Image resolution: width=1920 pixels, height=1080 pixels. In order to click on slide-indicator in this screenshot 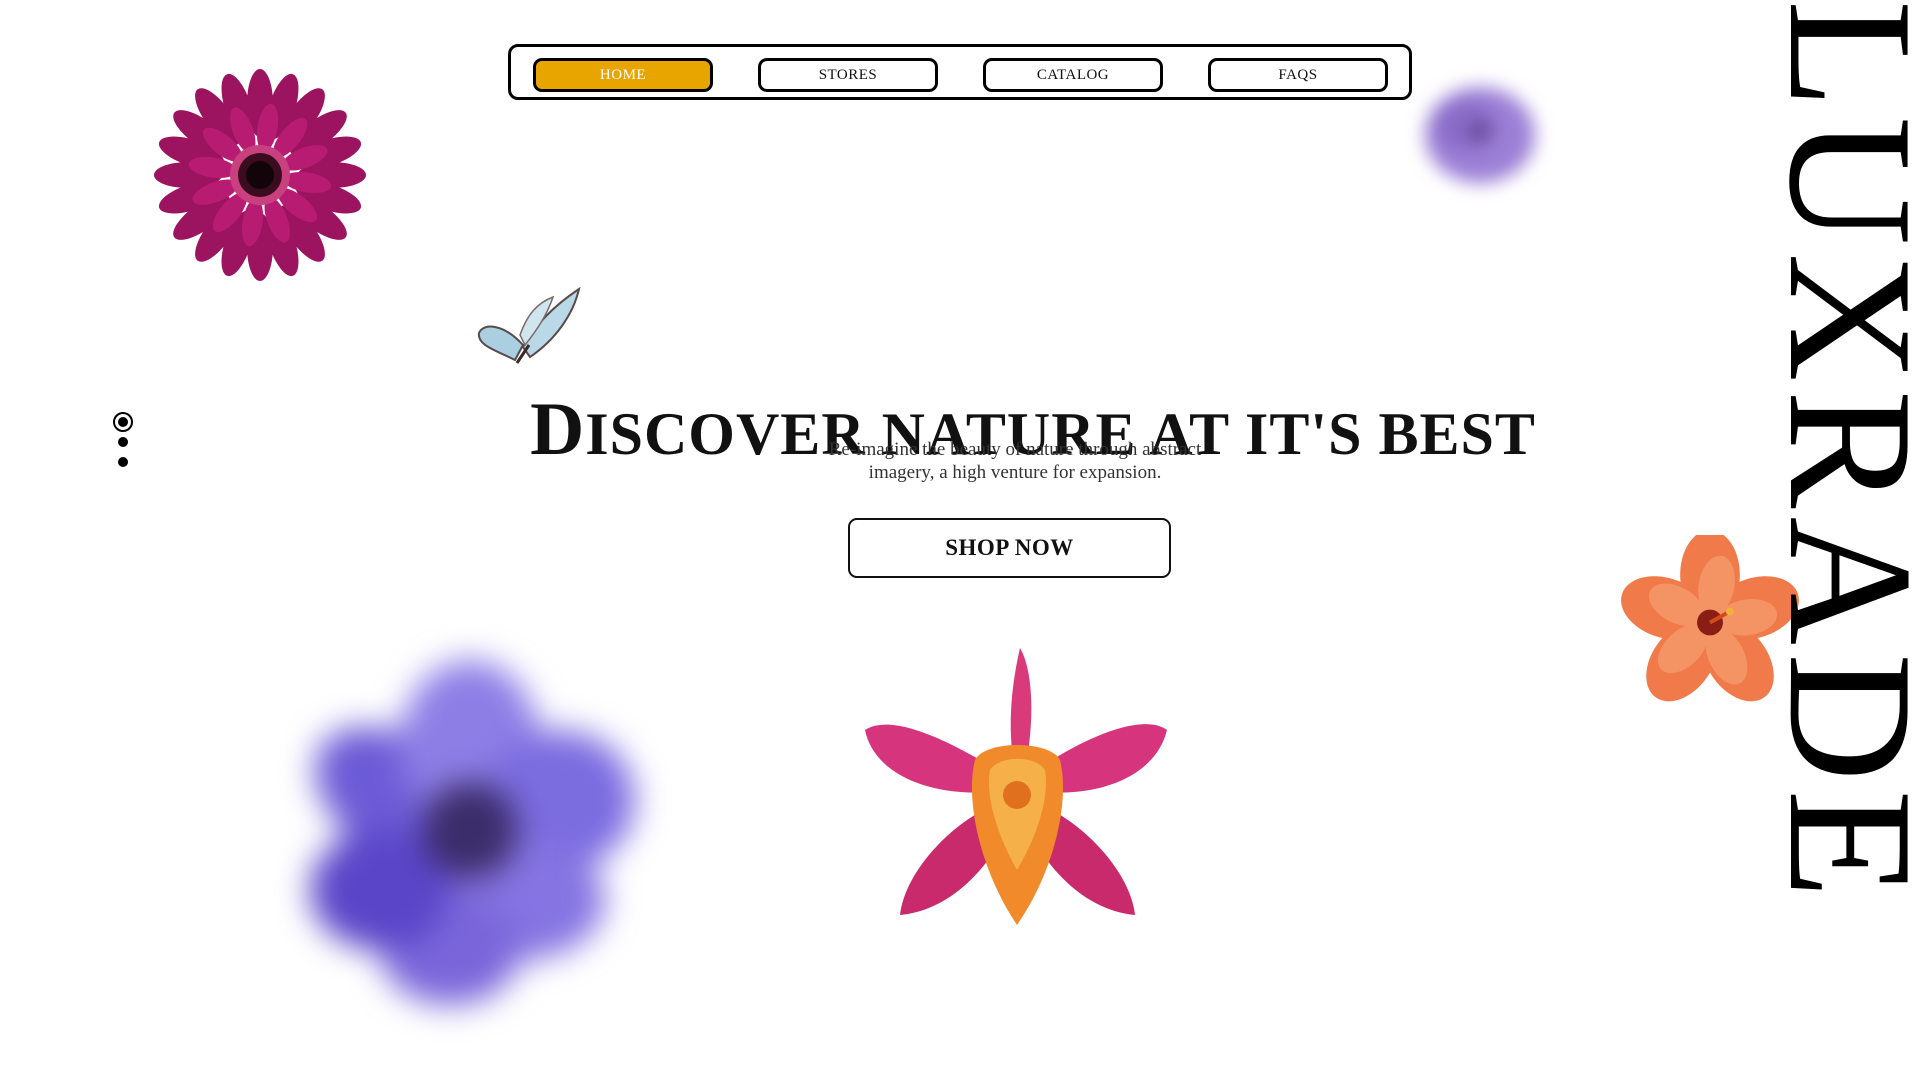, I will do `click(123, 440)`.